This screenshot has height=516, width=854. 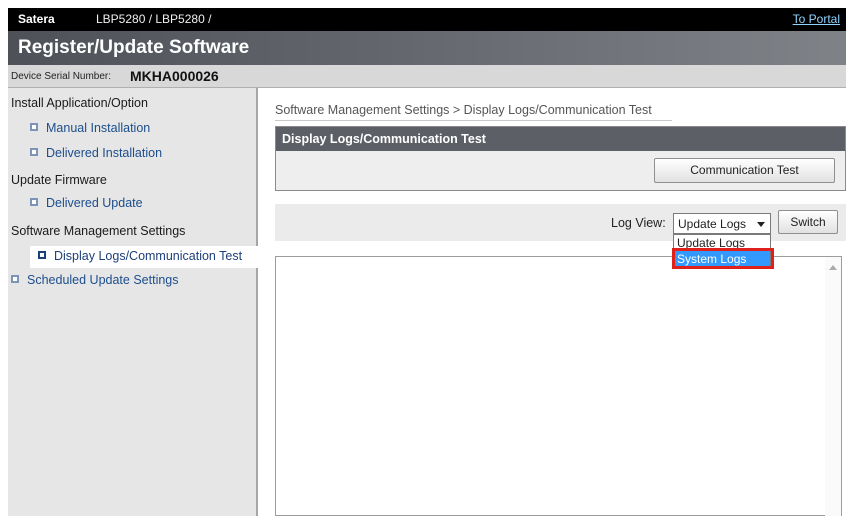 What do you see at coordinates (712, 224) in the screenshot?
I see `log-view-selected-value: Update Logs` at bounding box center [712, 224].